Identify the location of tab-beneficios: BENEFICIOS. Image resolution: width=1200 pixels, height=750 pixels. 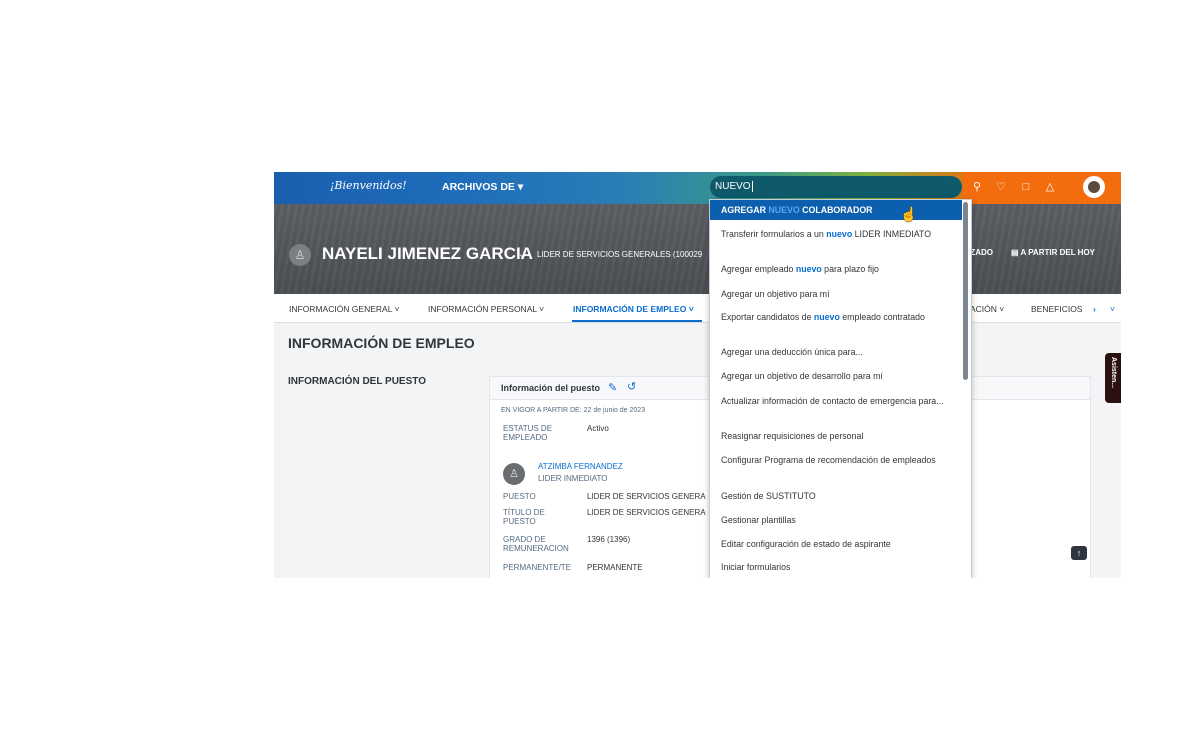
(1056, 309).